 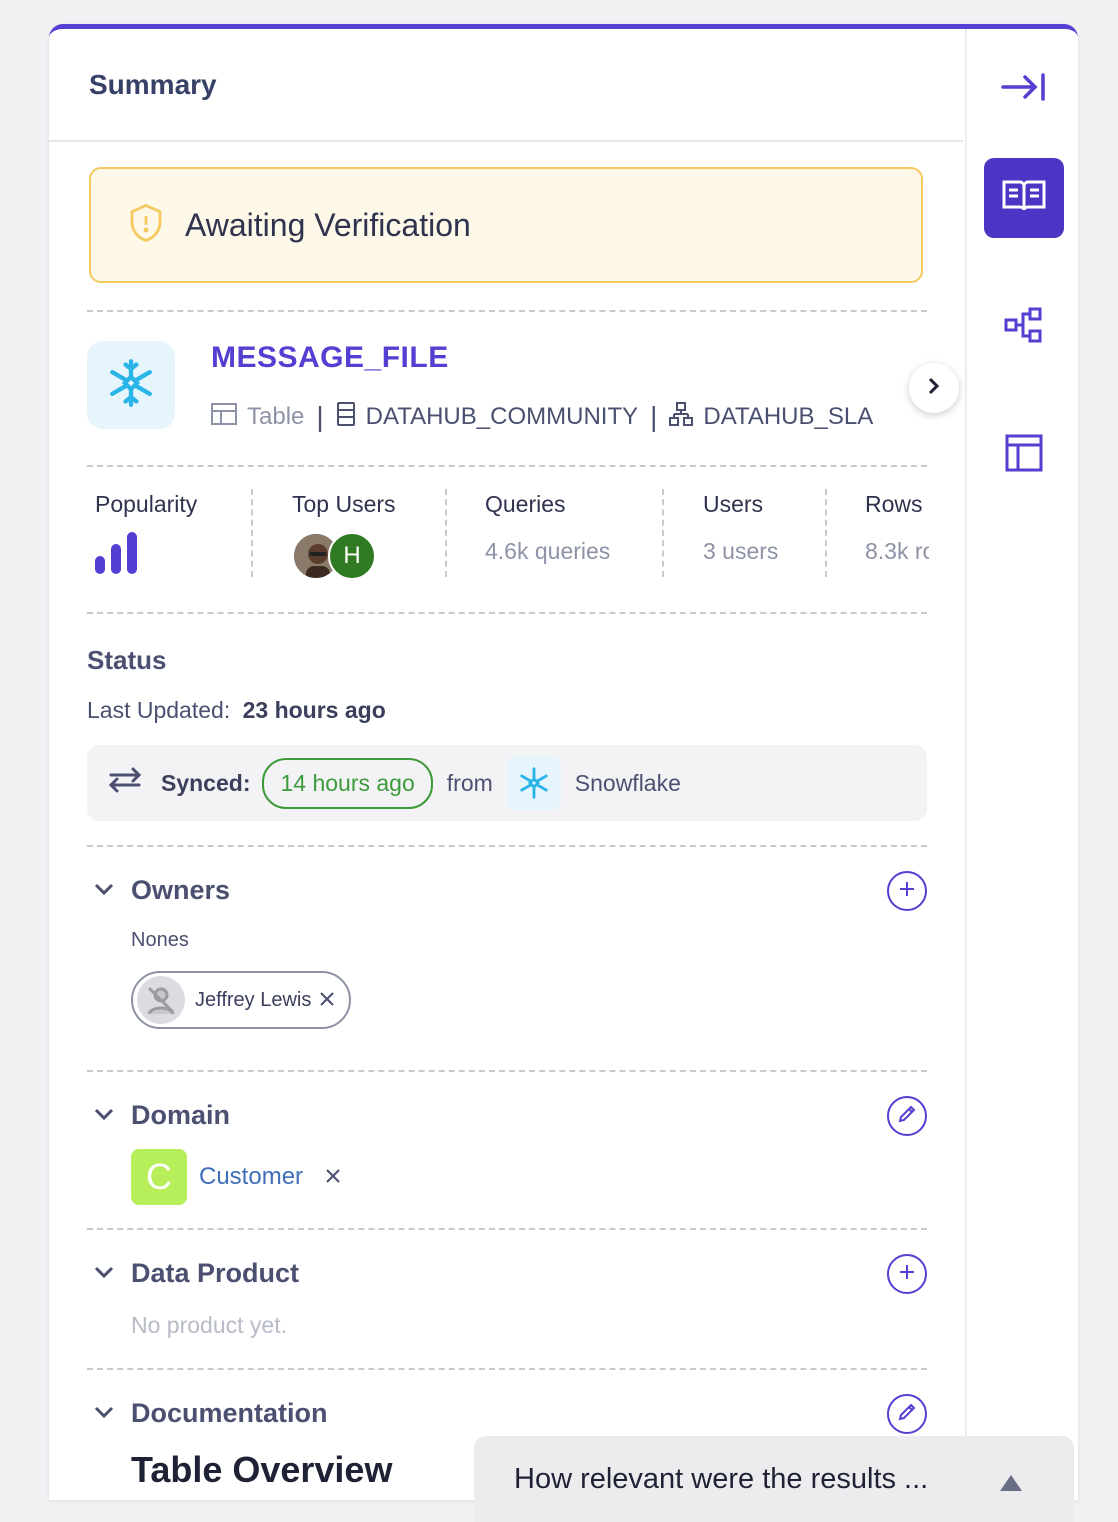 I want to click on stat-popularity: Popularity, so click(x=146, y=535).